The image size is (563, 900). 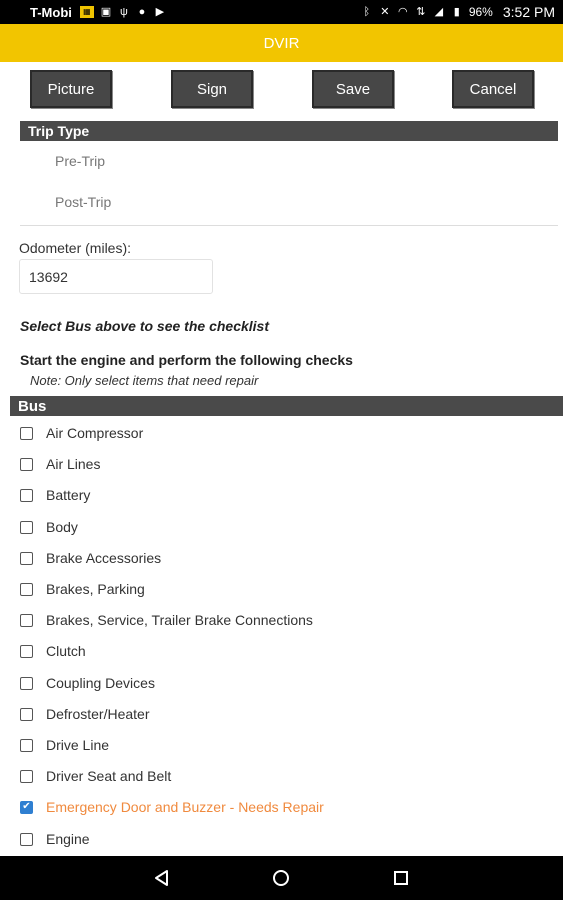 What do you see at coordinates (144, 326) in the screenshot?
I see `select-bus-note: Select Bus above to see the checklist` at bounding box center [144, 326].